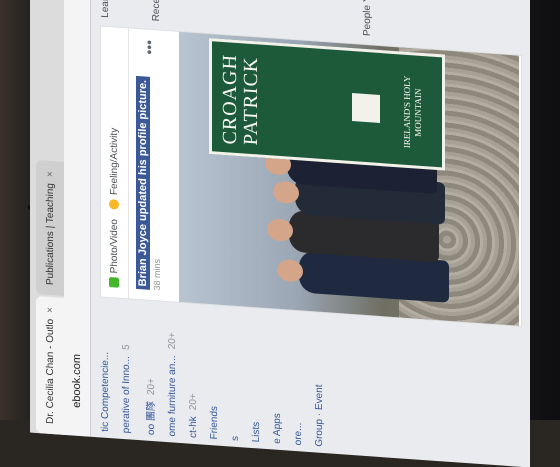  What do you see at coordinates (240, 100) in the screenshot?
I see `sign-title: CROAGH PATRICK` at bounding box center [240, 100].